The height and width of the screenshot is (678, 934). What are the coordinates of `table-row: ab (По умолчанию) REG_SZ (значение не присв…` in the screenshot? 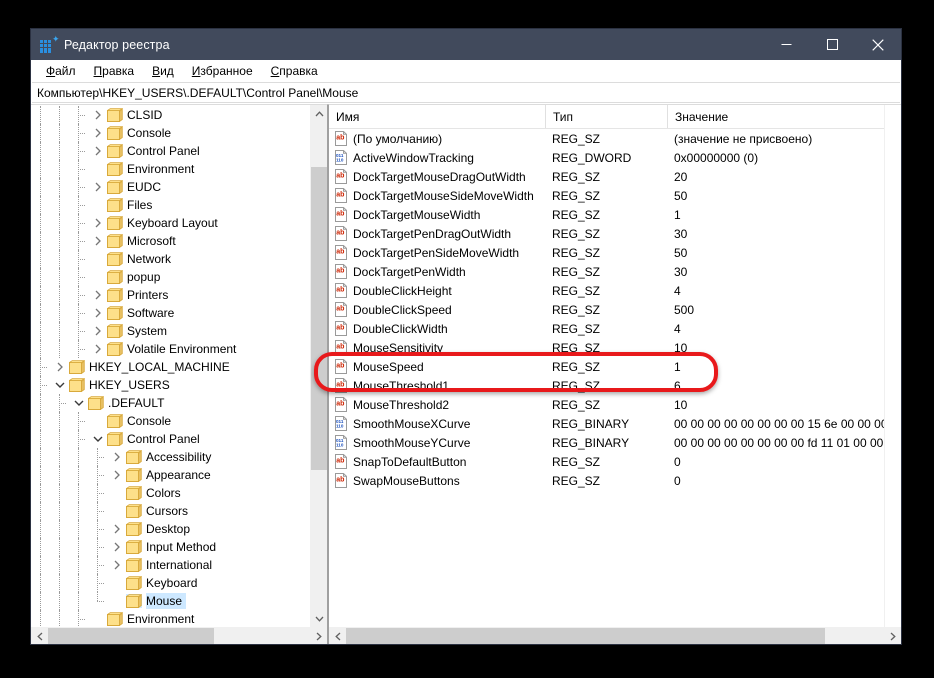 It's located at (606, 138).